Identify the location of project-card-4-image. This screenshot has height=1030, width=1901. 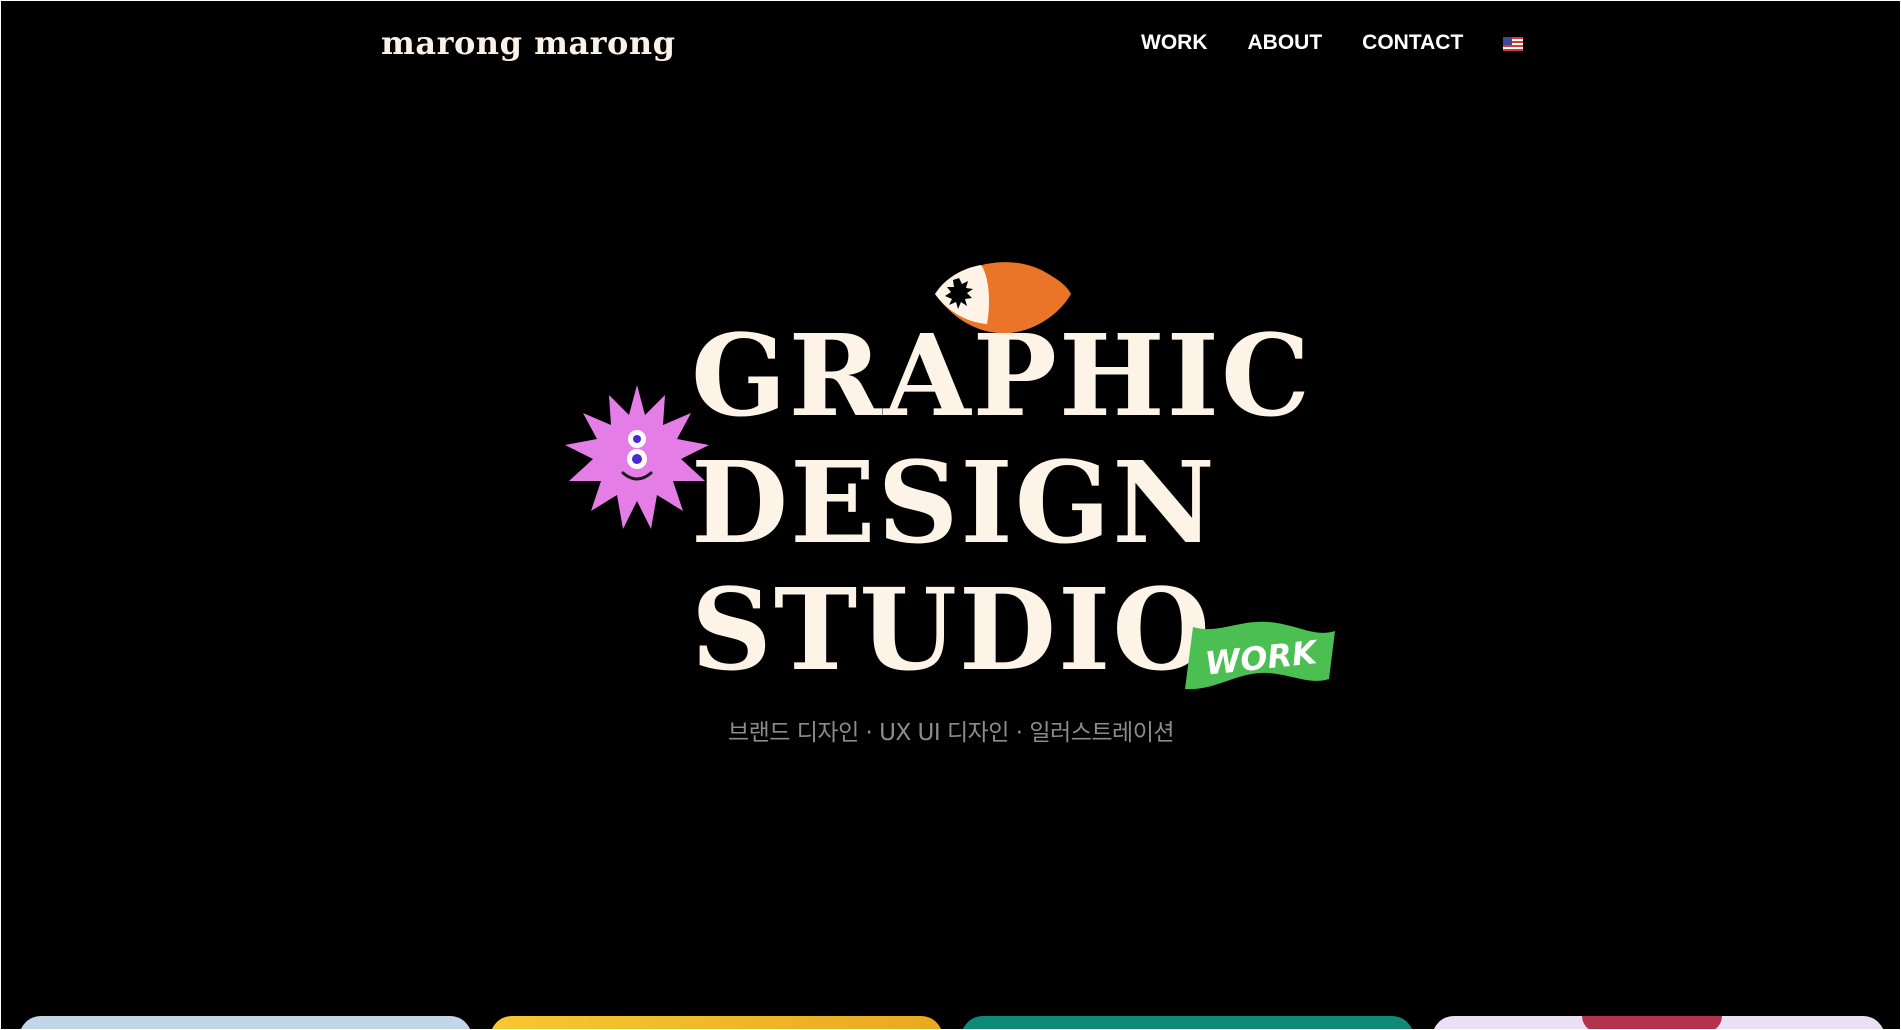
(1652, 1022).